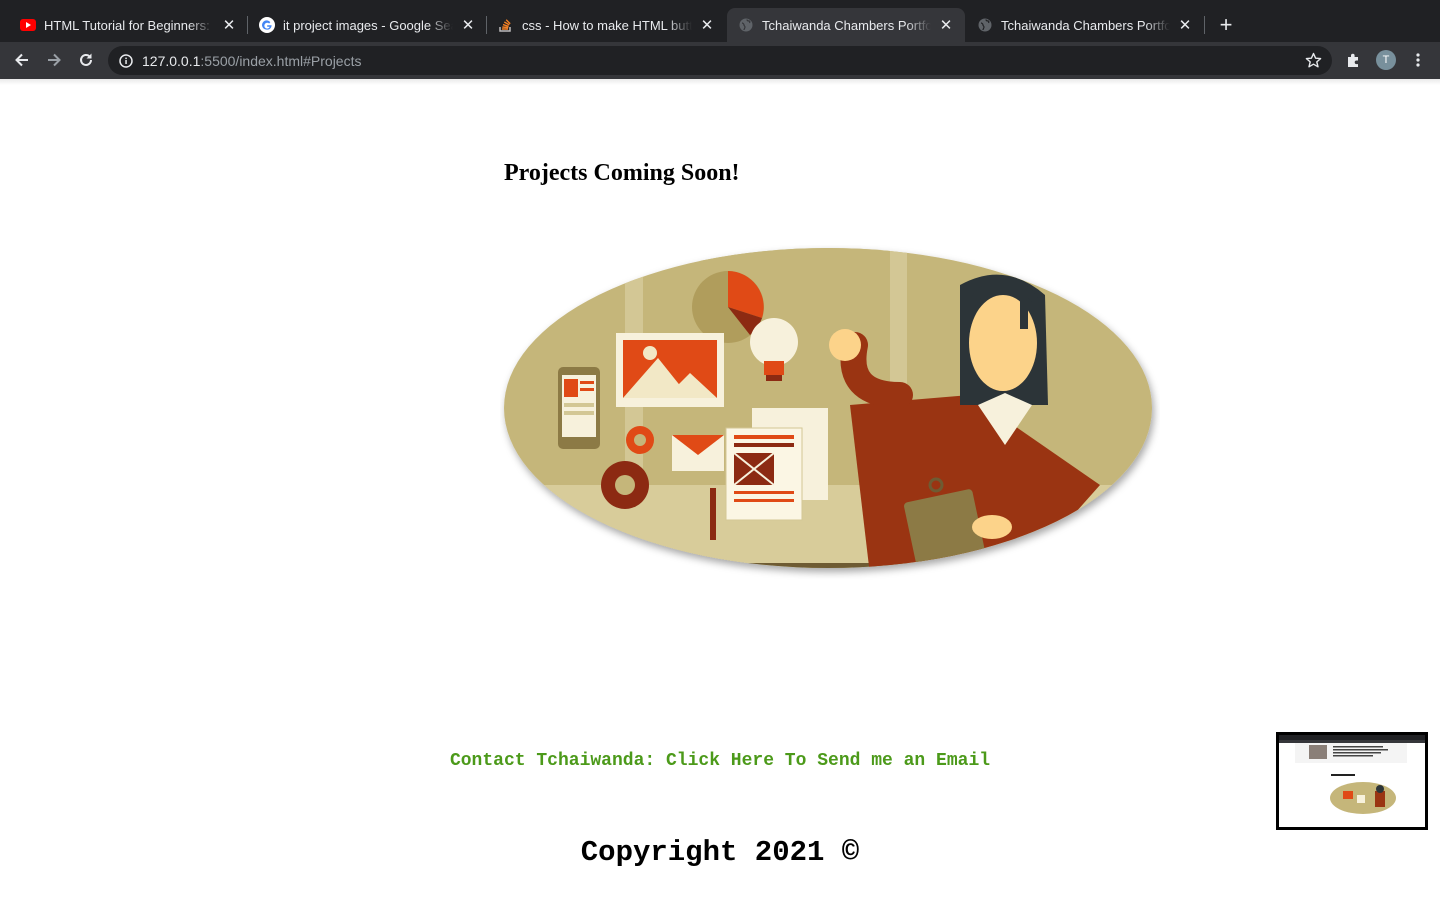 This screenshot has height=900, width=1440. What do you see at coordinates (267, 25) in the screenshot?
I see `google-icon` at bounding box center [267, 25].